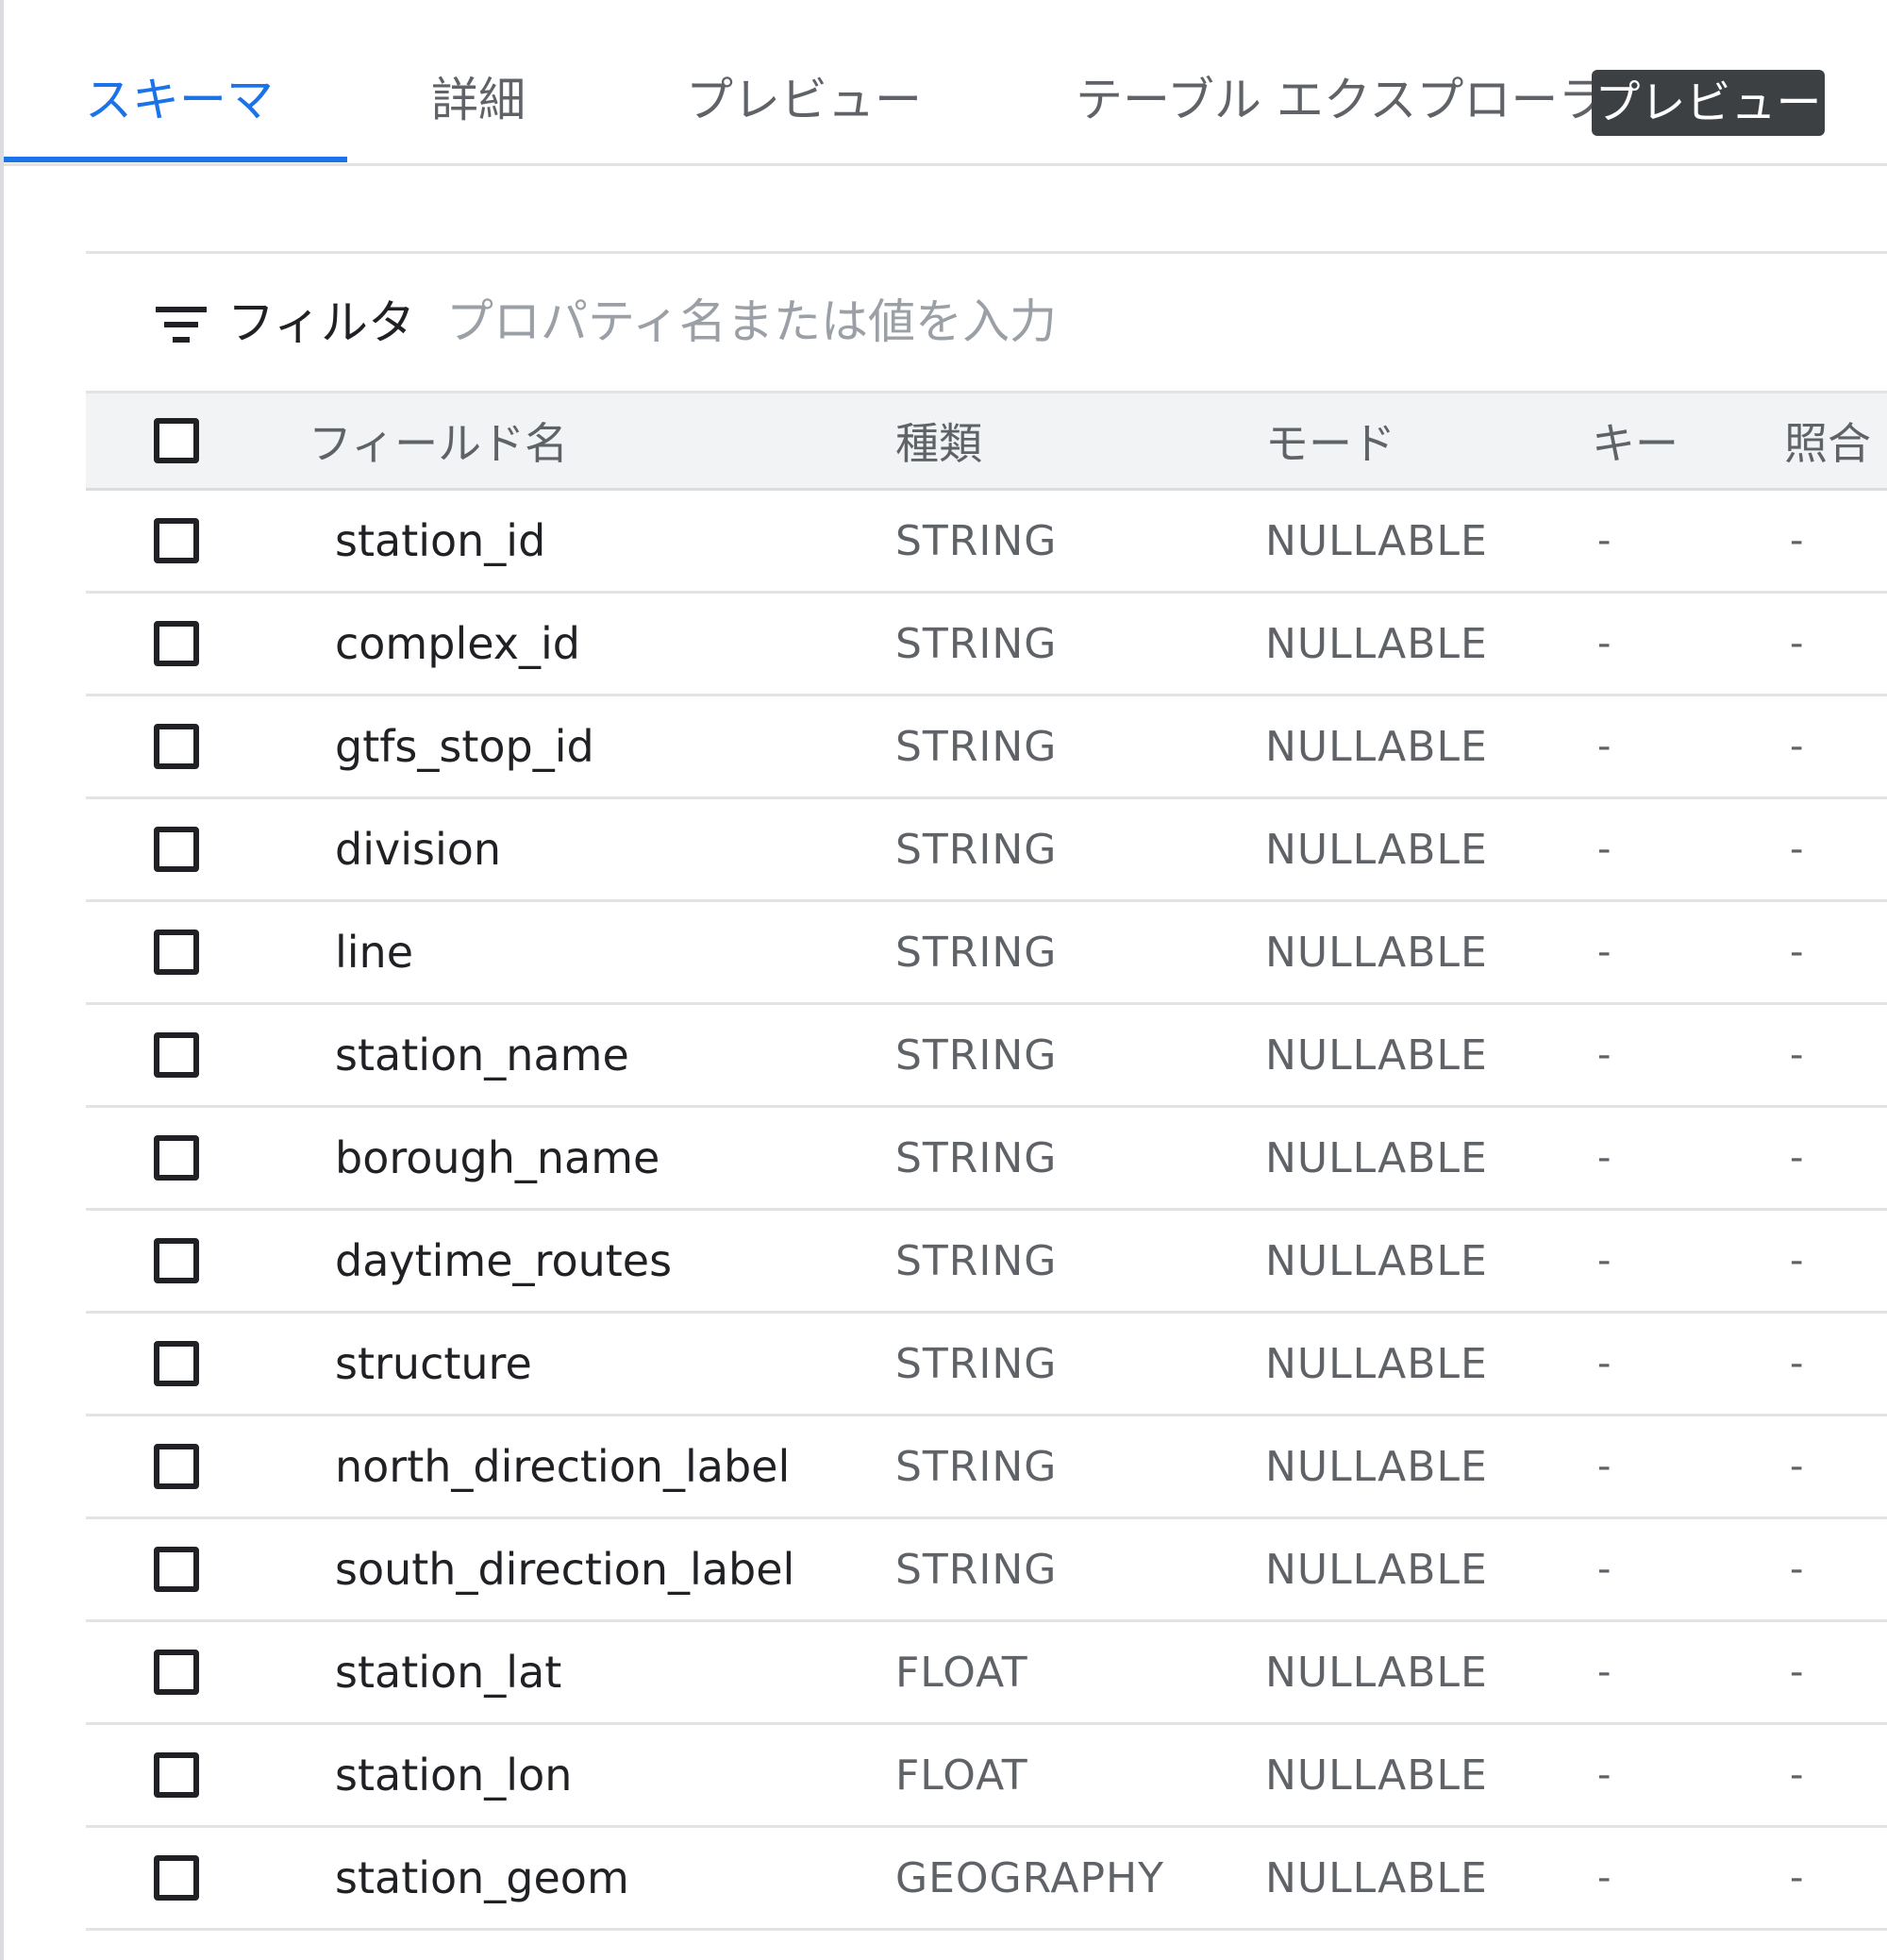 The height and width of the screenshot is (1960, 1887). I want to click on table-row: station_name STRING NULLABLE - -, so click(986, 1056).